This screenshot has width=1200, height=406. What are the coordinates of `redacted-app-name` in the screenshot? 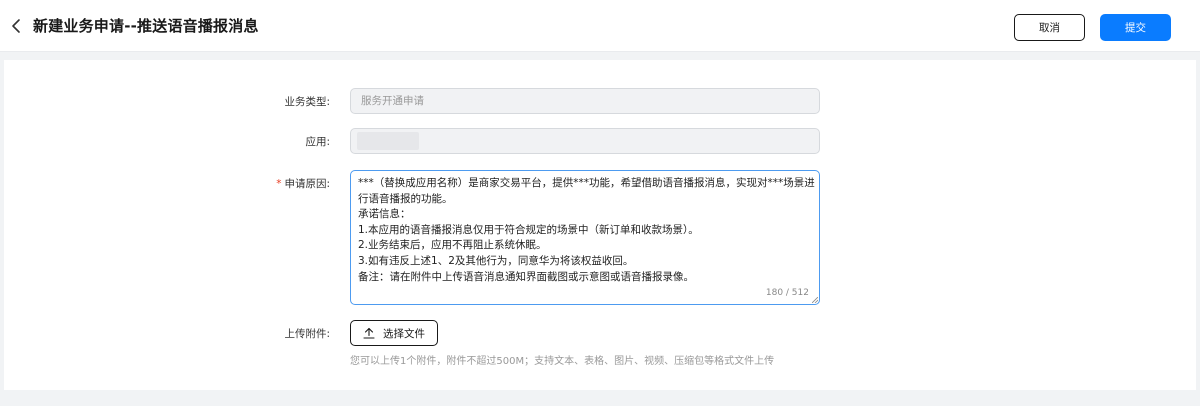 It's located at (388, 141).